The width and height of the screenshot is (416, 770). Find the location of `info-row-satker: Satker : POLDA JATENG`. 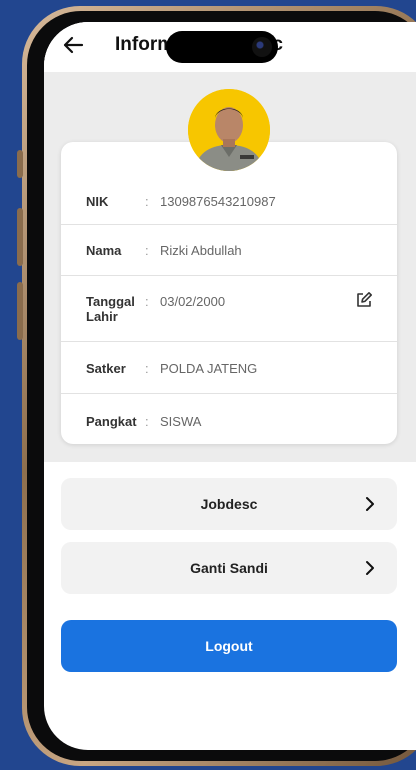

info-row-satker: Satker : POLDA JATENG is located at coordinates (229, 367).